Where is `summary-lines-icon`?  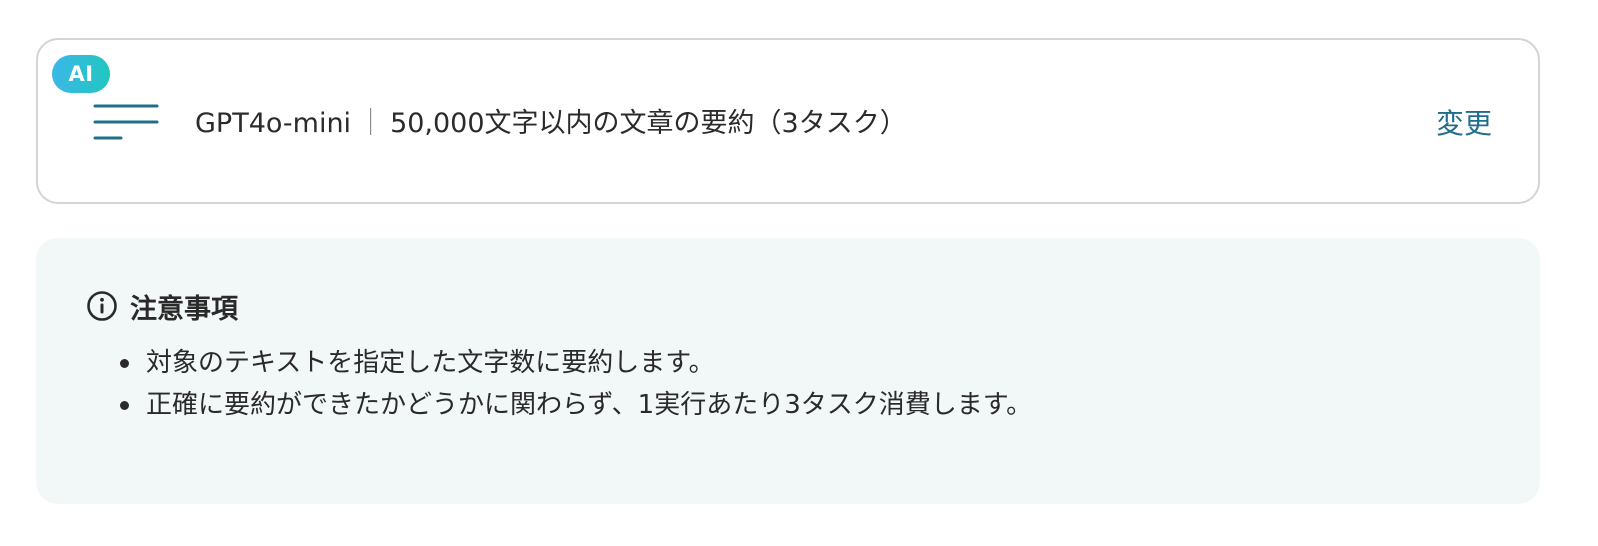 summary-lines-icon is located at coordinates (126, 122).